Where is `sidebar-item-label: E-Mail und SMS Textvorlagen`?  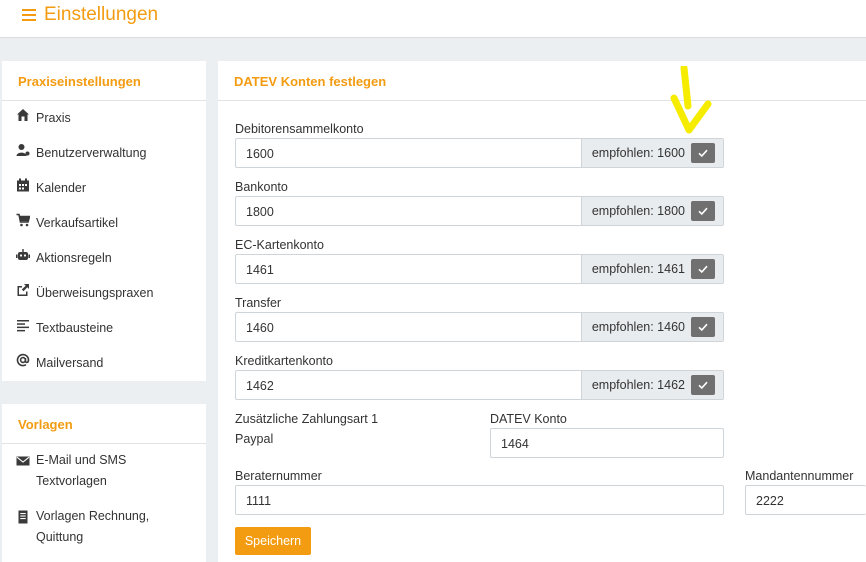 sidebar-item-label: E-Mail und SMS Textvorlagen is located at coordinates (81, 471).